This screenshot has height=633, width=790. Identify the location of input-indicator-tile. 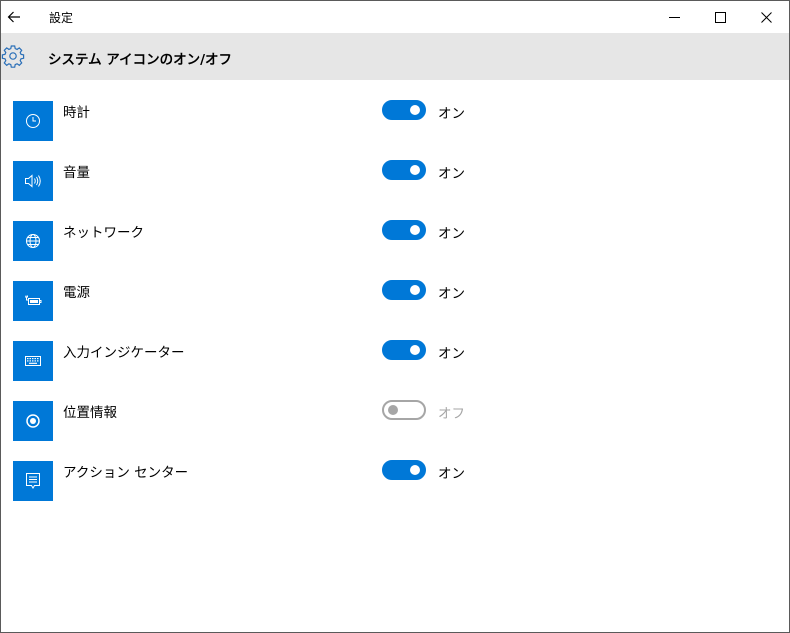
(33, 361).